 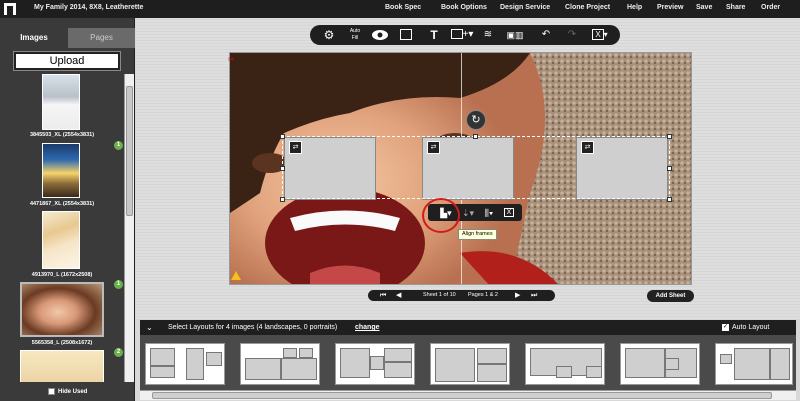 What do you see at coordinates (735, 7) in the screenshot?
I see `menu-share: Share` at bounding box center [735, 7].